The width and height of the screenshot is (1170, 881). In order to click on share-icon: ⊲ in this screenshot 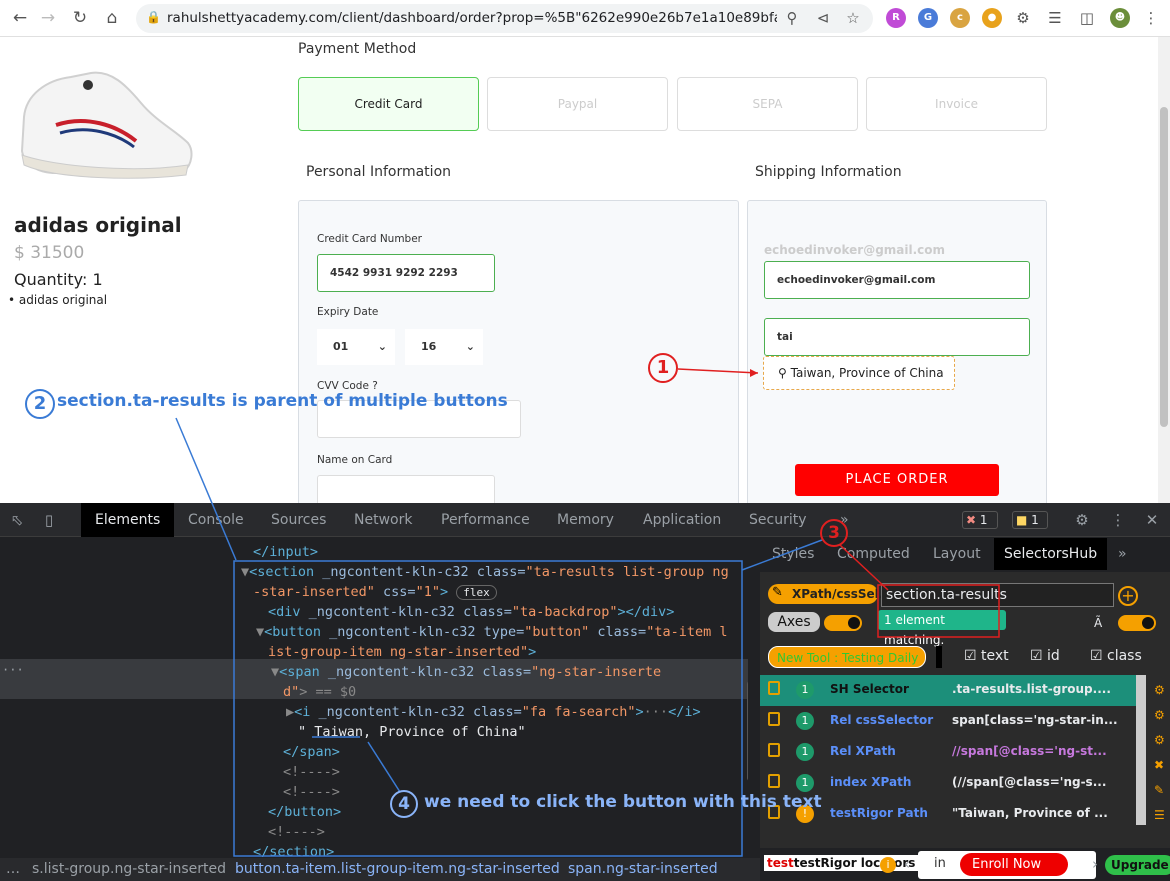, I will do `click(823, 18)`.